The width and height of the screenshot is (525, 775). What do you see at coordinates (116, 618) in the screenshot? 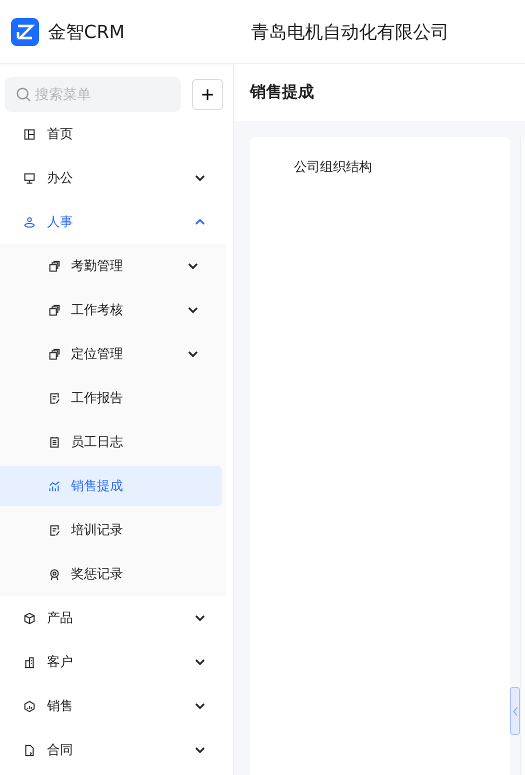
I see `menu-item: 产品` at bounding box center [116, 618].